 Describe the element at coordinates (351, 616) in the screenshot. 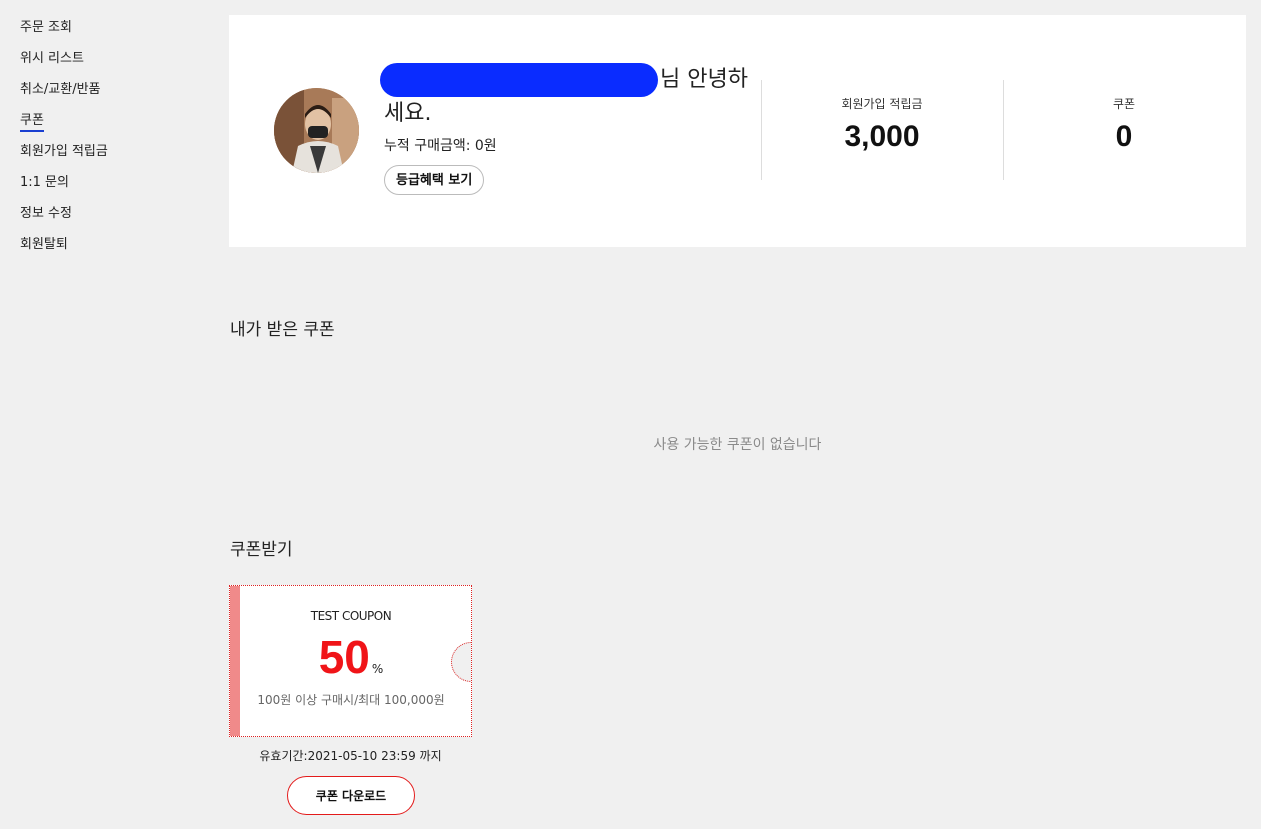

I see `coupon-name: TEST COUPON` at that location.